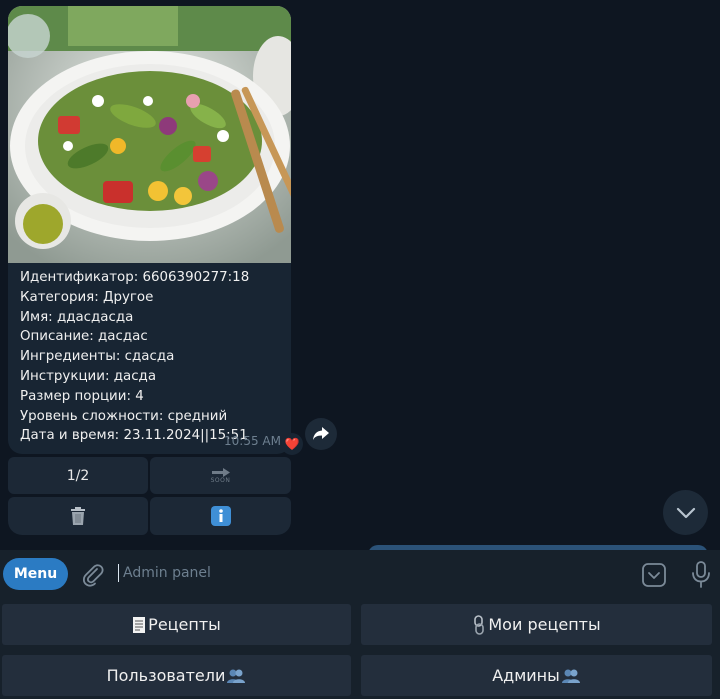 This screenshot has width=720, height=699. What do you see at coordinates (35, 574) in the screenshot?
I see `menu-button: Menu` at bounding box center [35, 574].